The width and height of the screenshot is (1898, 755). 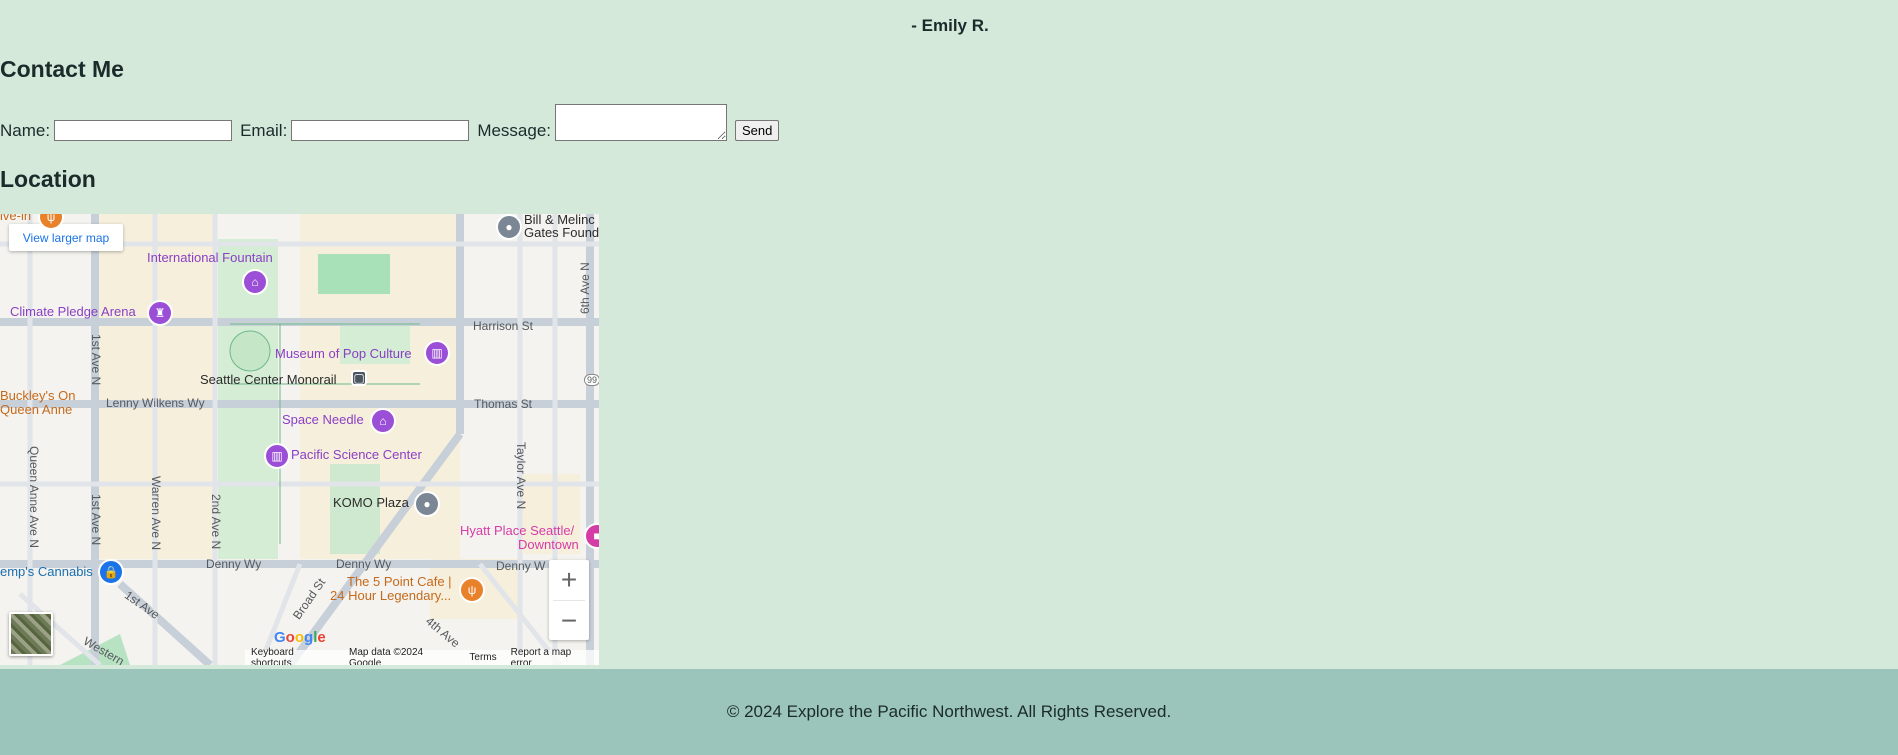 What do you see at coordinates (552, 656) in the screenshot?
I see `report-map-error-link: Report a map error` at bounding box center [552, 656].